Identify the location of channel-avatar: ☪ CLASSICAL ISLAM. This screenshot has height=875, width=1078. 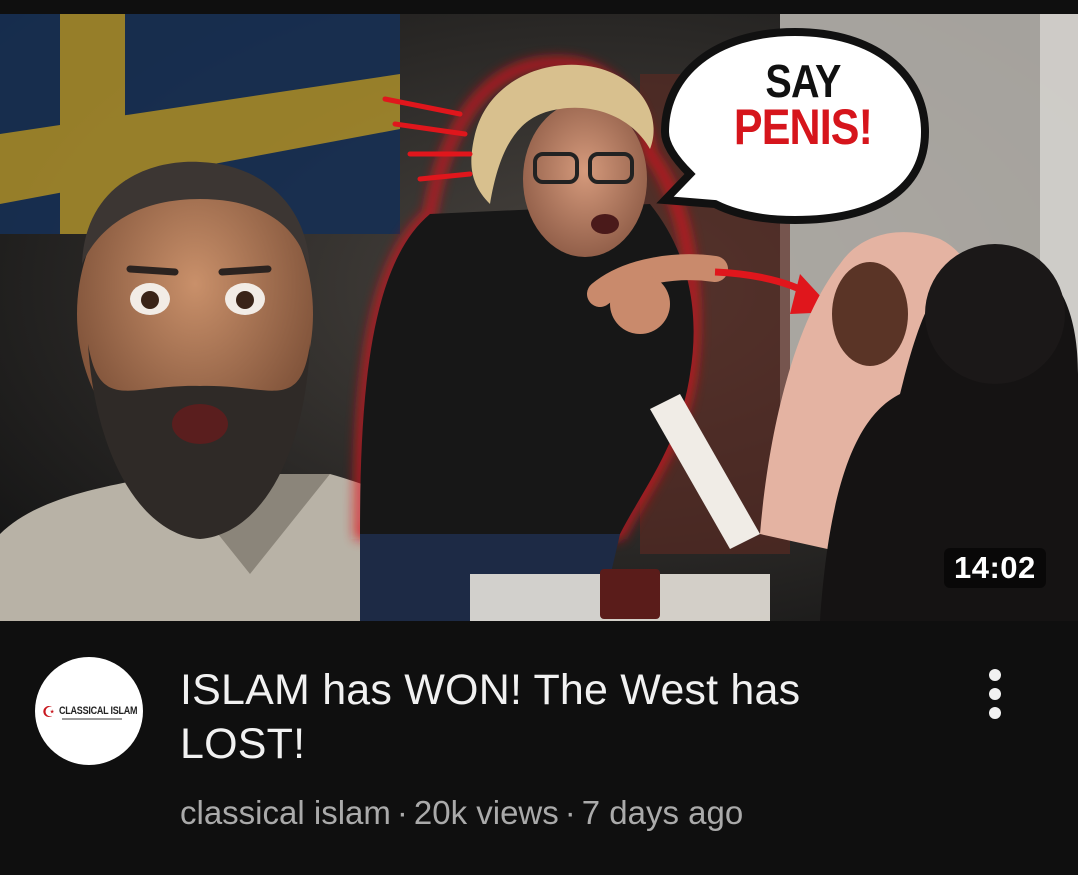
(89, 711).